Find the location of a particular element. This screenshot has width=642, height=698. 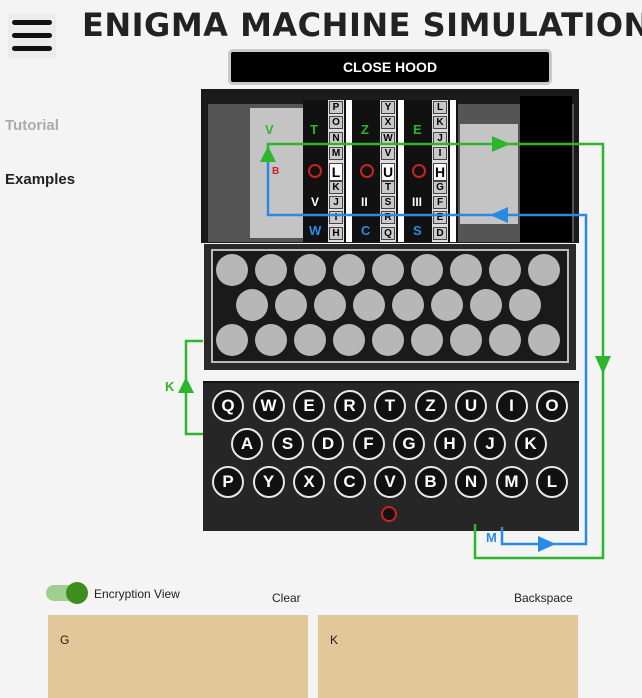

clear-button: Clear is located at coordinates (286, 598).